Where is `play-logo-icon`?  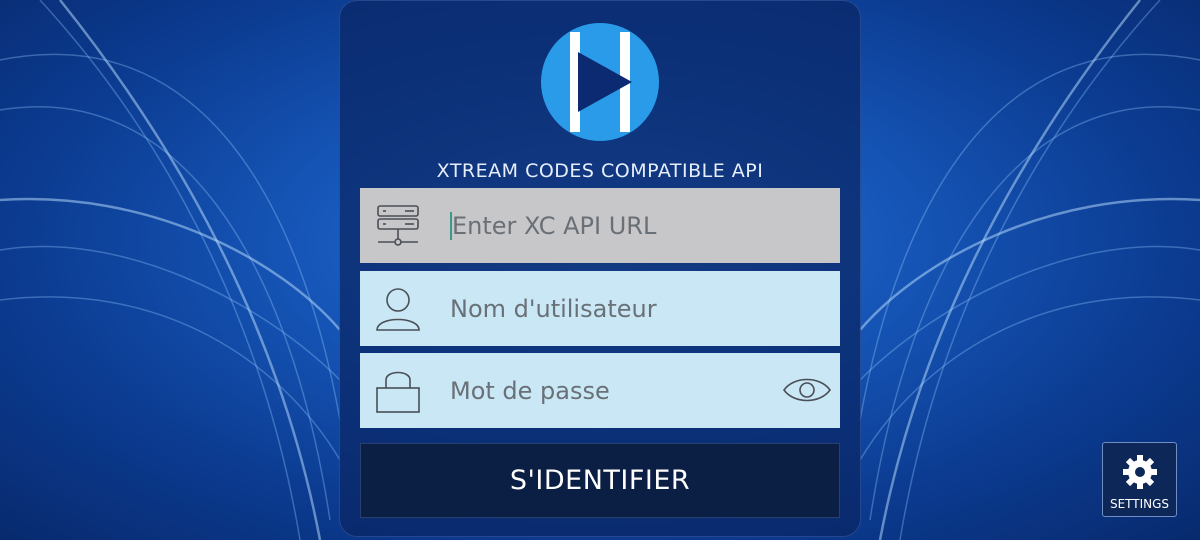
play-logo-icon is located at coordinates (600, 82).